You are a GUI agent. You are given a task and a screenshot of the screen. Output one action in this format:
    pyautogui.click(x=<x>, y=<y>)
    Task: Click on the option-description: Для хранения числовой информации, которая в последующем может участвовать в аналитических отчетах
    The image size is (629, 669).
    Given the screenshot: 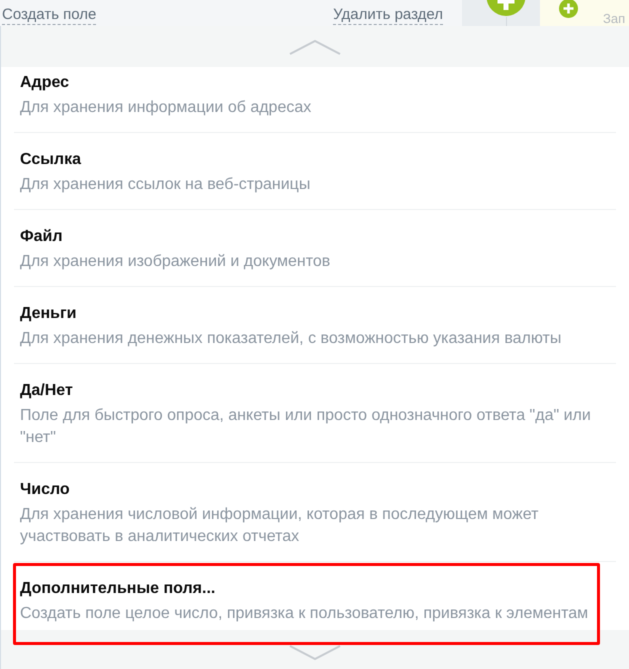 What is the action you would take?
    pyautogui.click(x=280, y=526)
    